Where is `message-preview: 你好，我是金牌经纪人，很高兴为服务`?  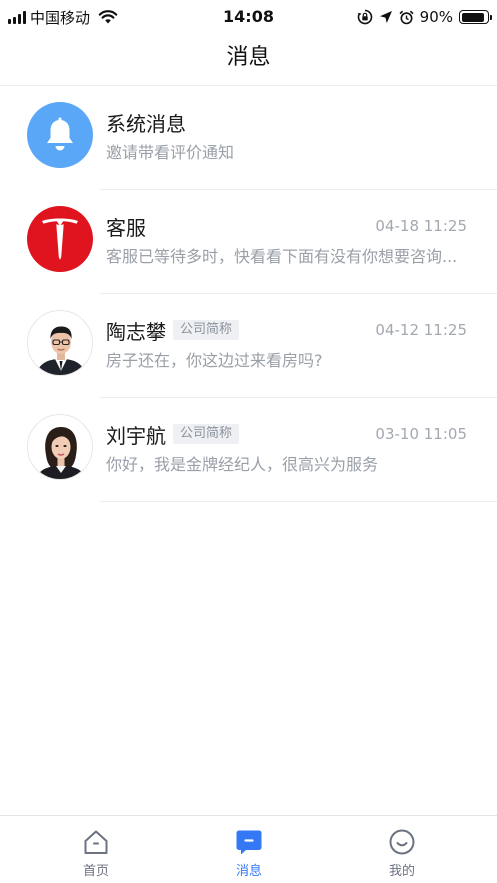 message-preview: 你好，我是金牌经纪人，很高兴为服务 is located at coordinates (242, 464).